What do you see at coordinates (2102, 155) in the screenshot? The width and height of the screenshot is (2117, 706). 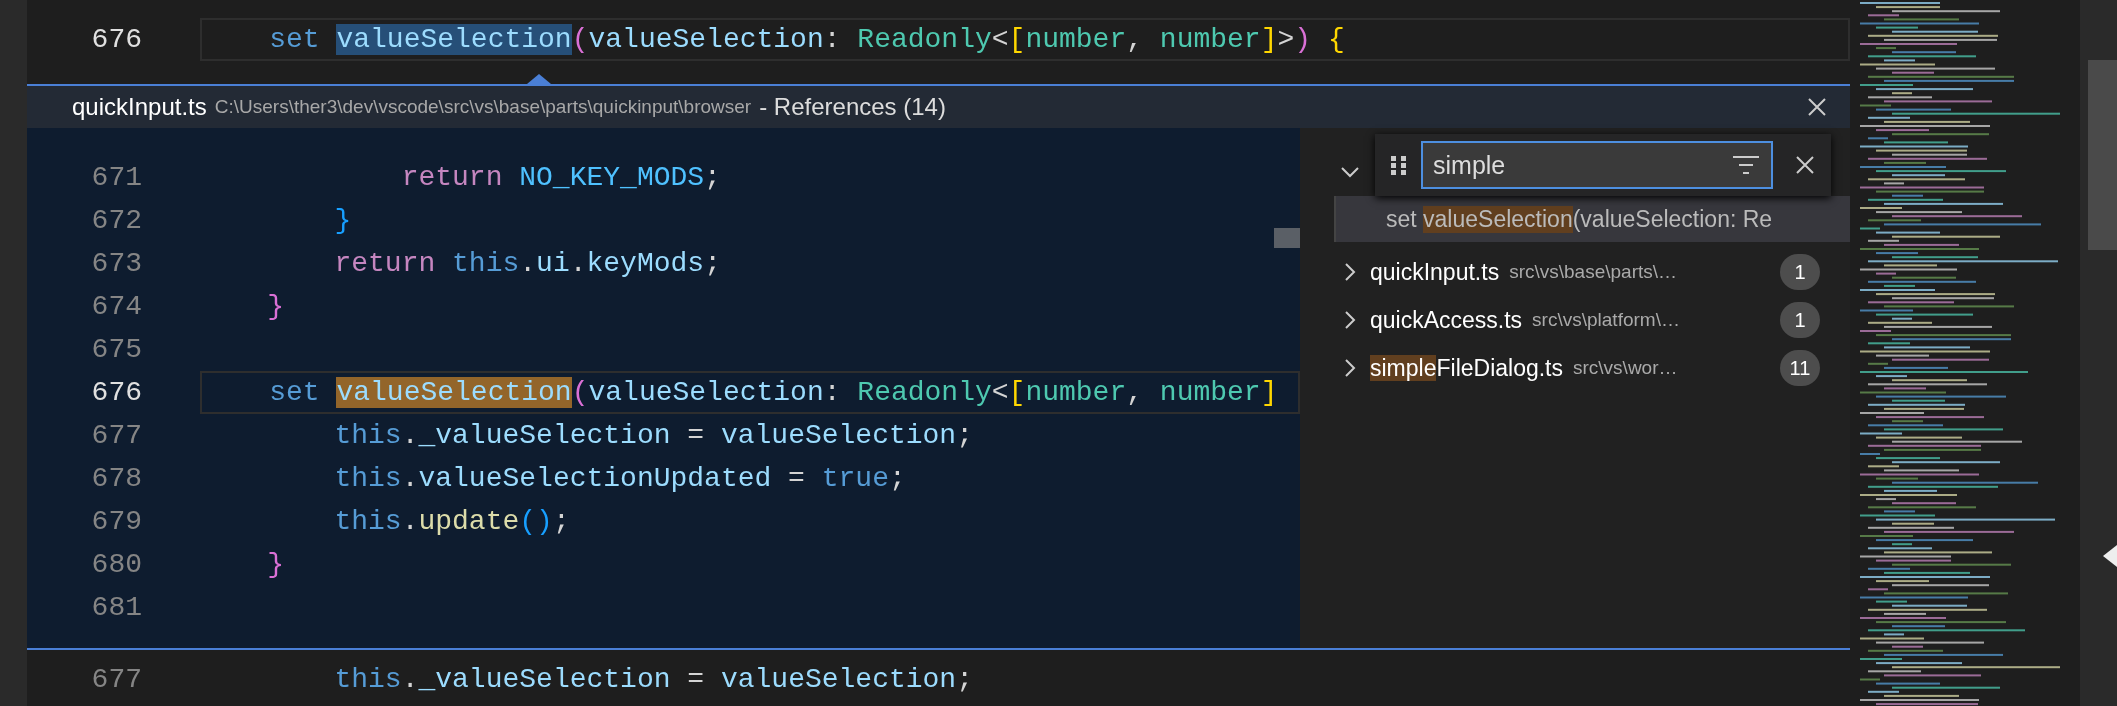 I see `scrollbar-thumb` at bounding box center [2102, 155].